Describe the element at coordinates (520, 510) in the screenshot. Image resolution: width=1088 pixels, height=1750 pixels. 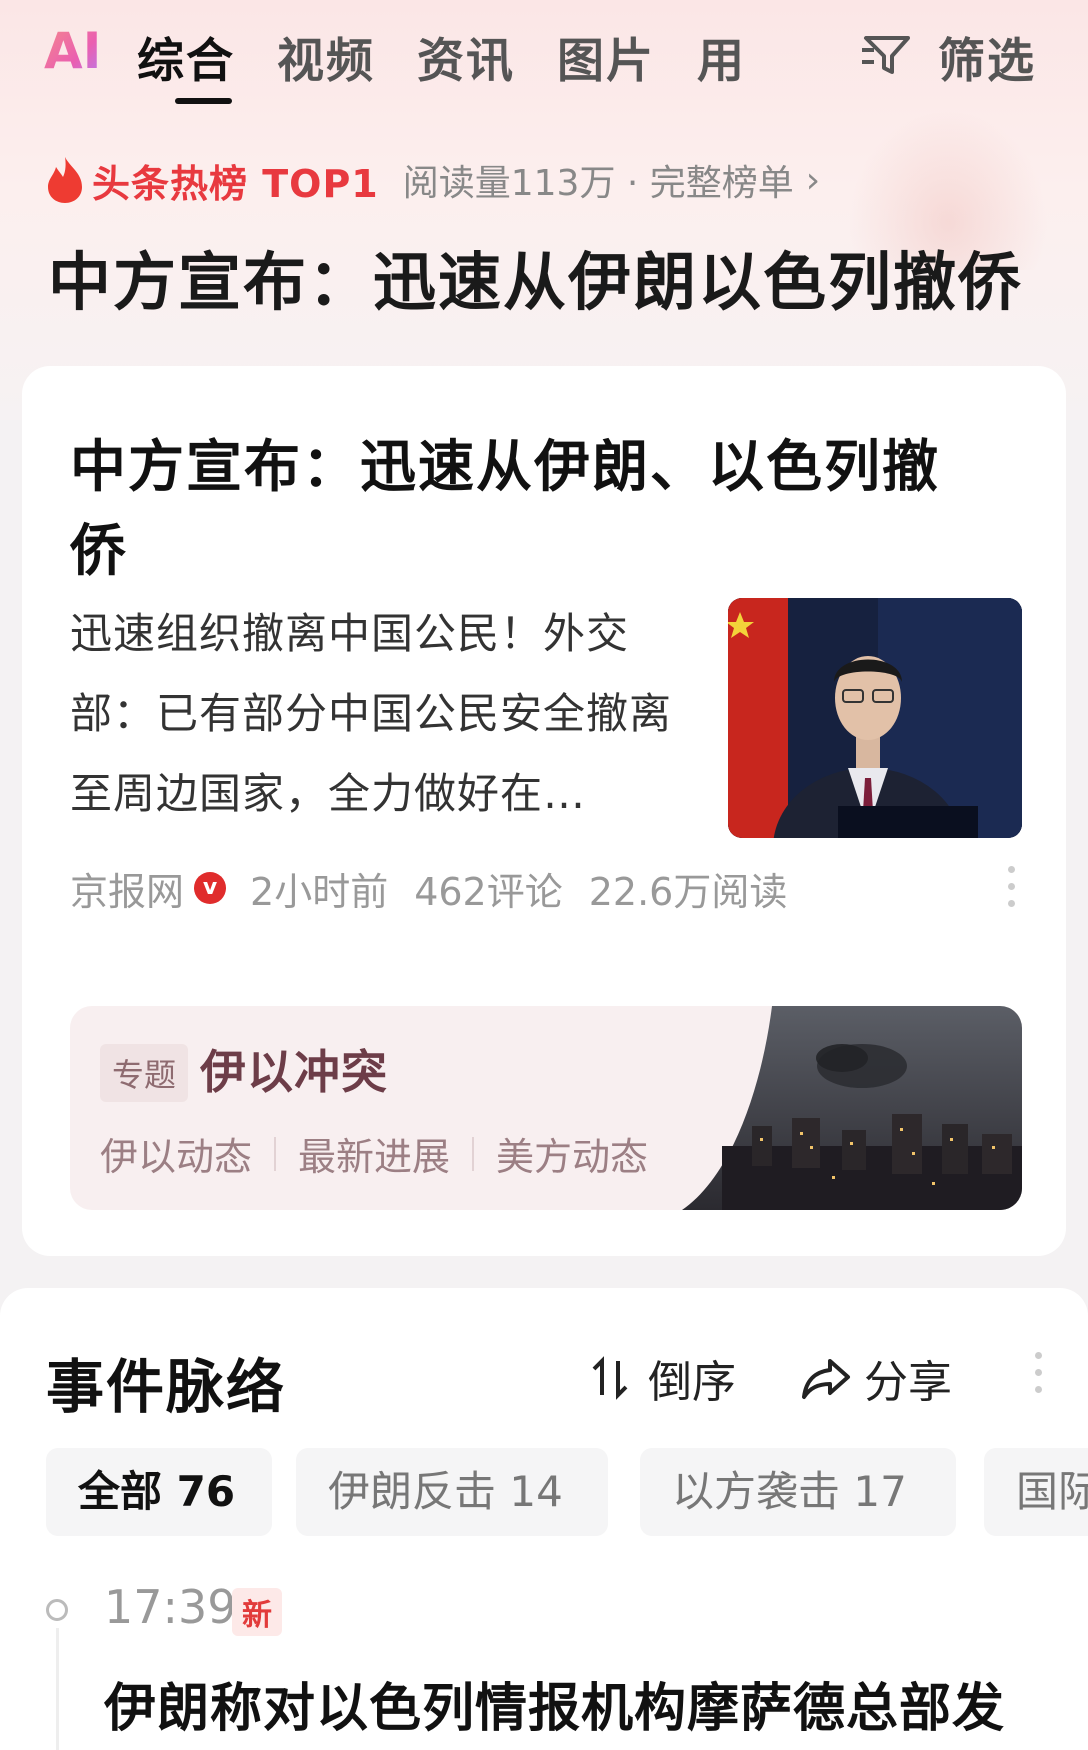
I see `article-title: 中方宣布：迅速从伊朗、以色列撤侨` at that location.